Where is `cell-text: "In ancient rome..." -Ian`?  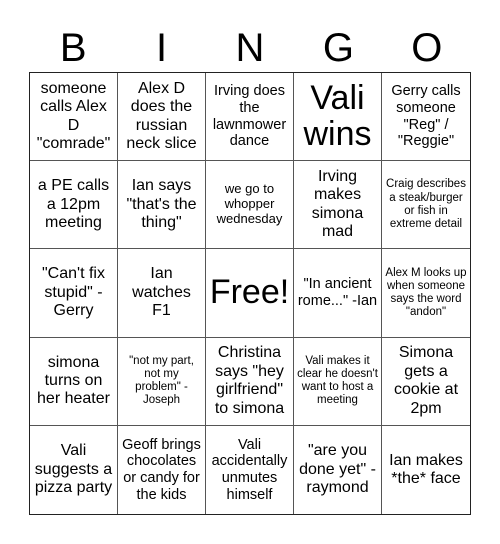 cell-text: "In ancient rome..." -Ian is located at coordinates (337, 292).